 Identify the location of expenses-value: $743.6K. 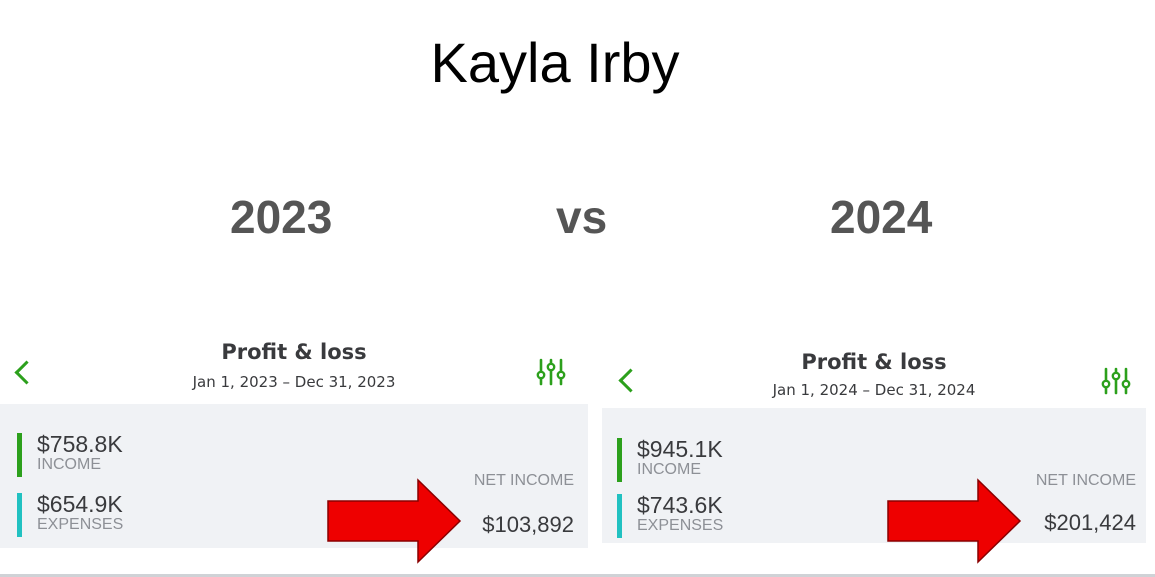
(680, 505).